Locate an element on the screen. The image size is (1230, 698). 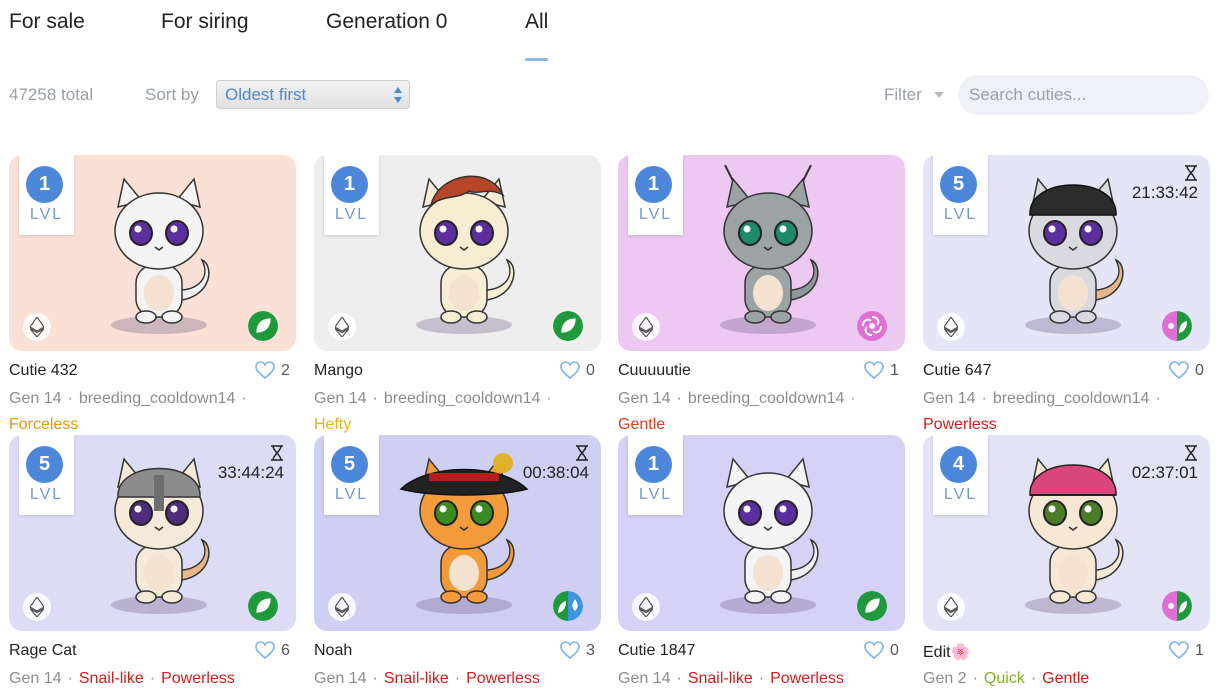
cutie-card: 5 LVL 21:33:42 is located at coordinates (1066, 253).